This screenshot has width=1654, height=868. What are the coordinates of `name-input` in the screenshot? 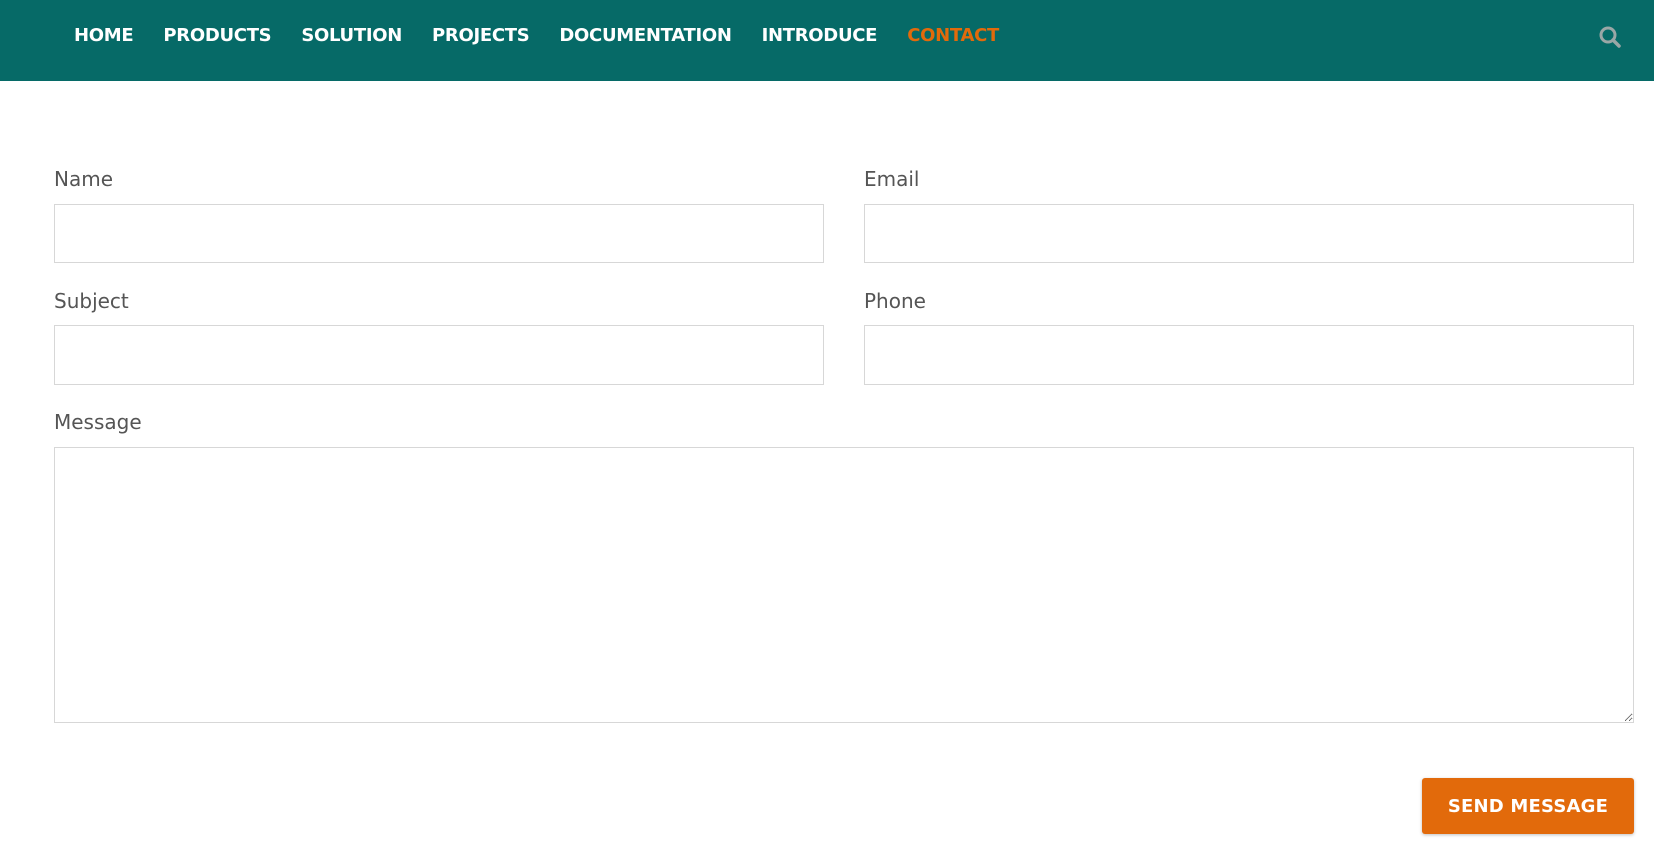 It's located at (439, 233).